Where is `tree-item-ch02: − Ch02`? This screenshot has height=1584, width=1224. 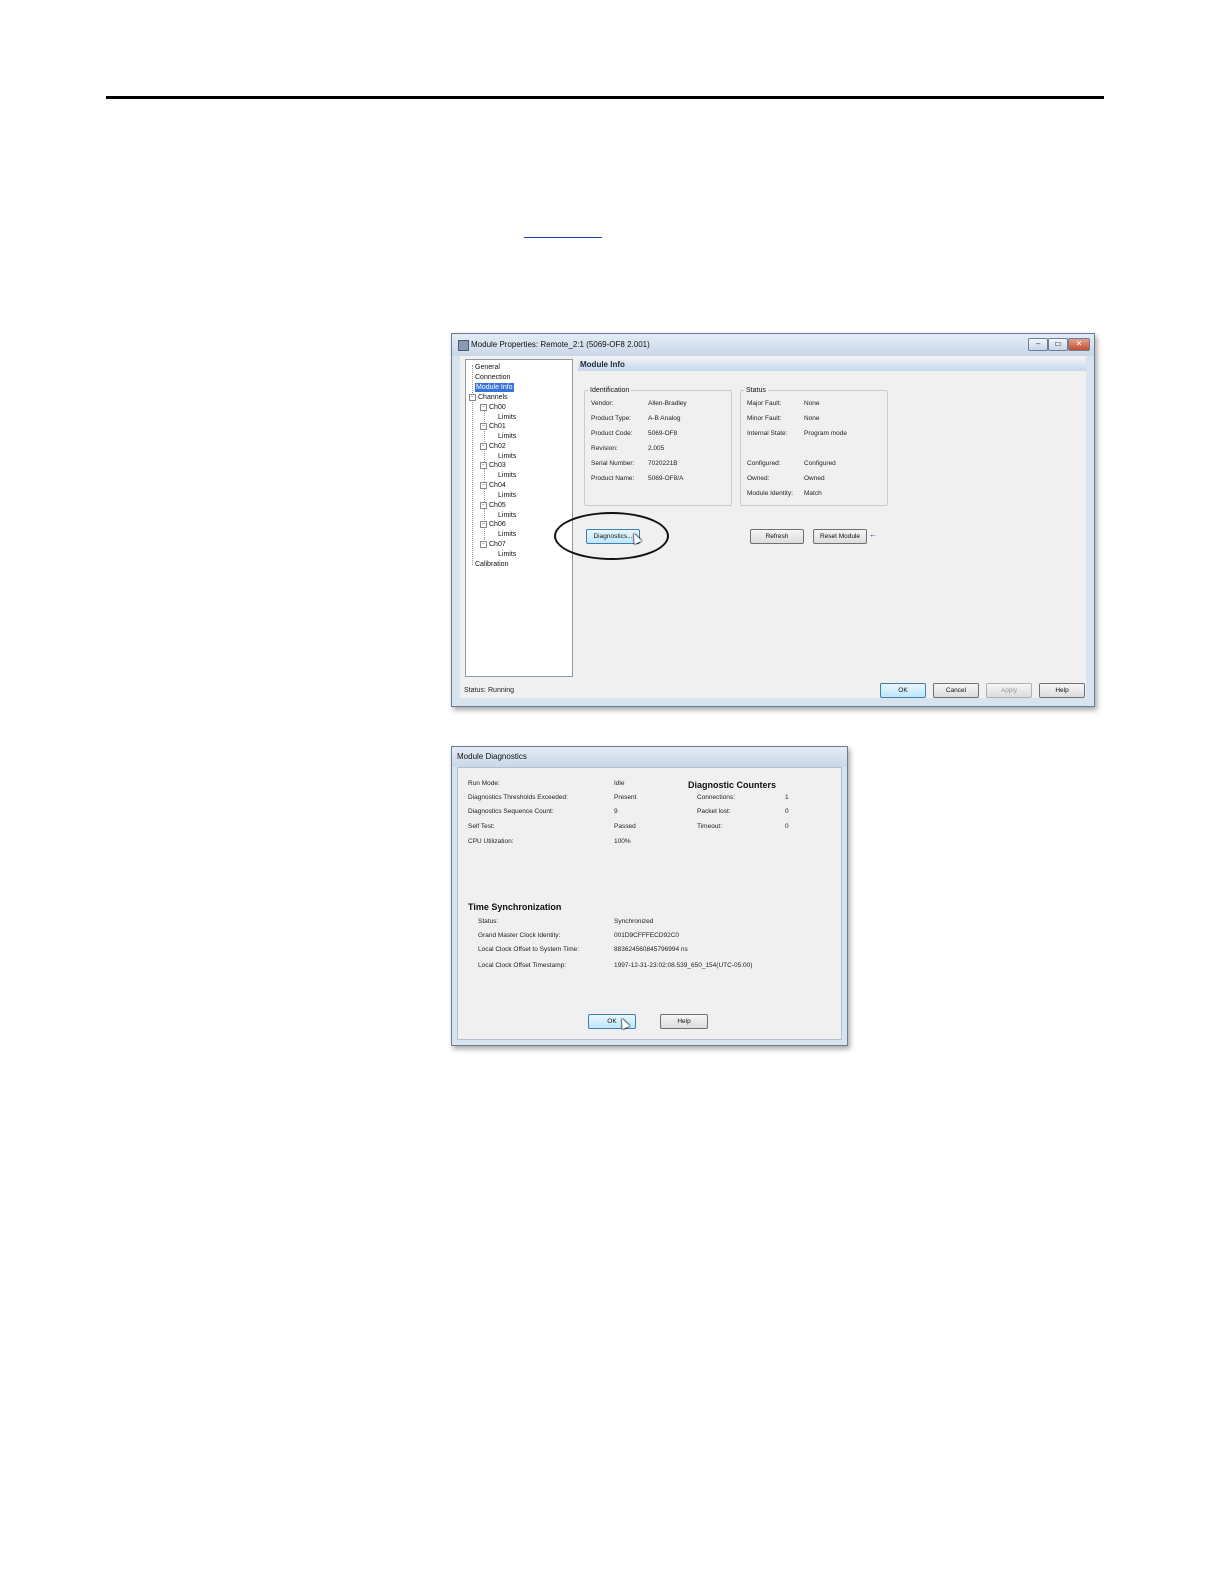 tree-item-ch02: − Ch02 is located at coordinates (493, 446).